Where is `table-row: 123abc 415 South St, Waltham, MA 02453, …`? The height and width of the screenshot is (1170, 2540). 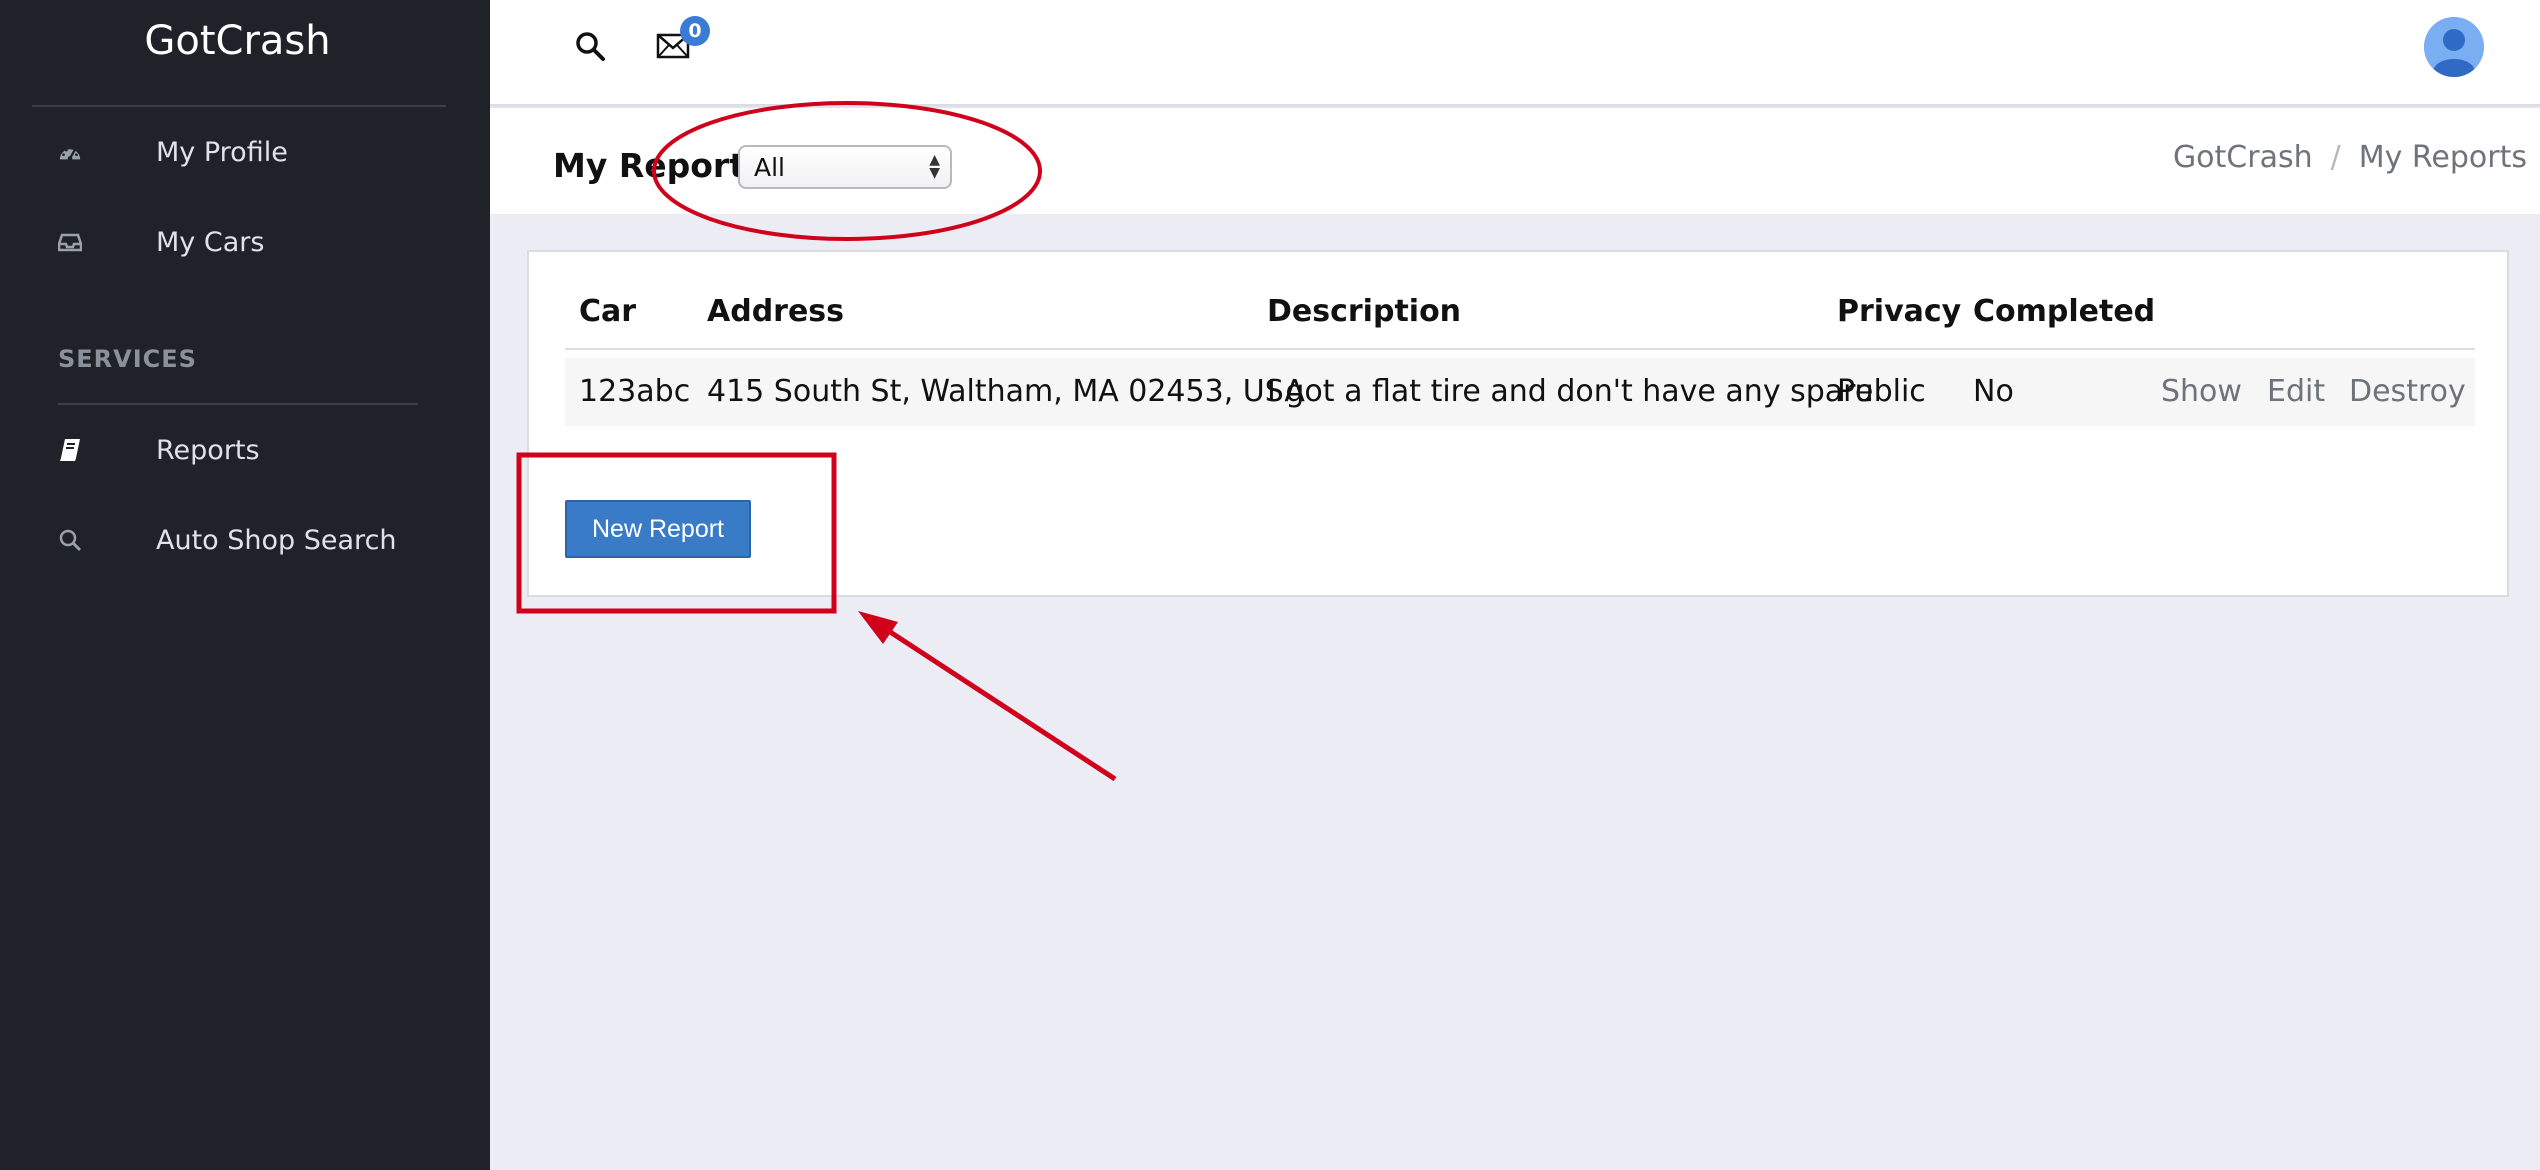
table-row: 123abc 415 South St, Waltham, MA 02453, … is located at coordinates (1520, 392).